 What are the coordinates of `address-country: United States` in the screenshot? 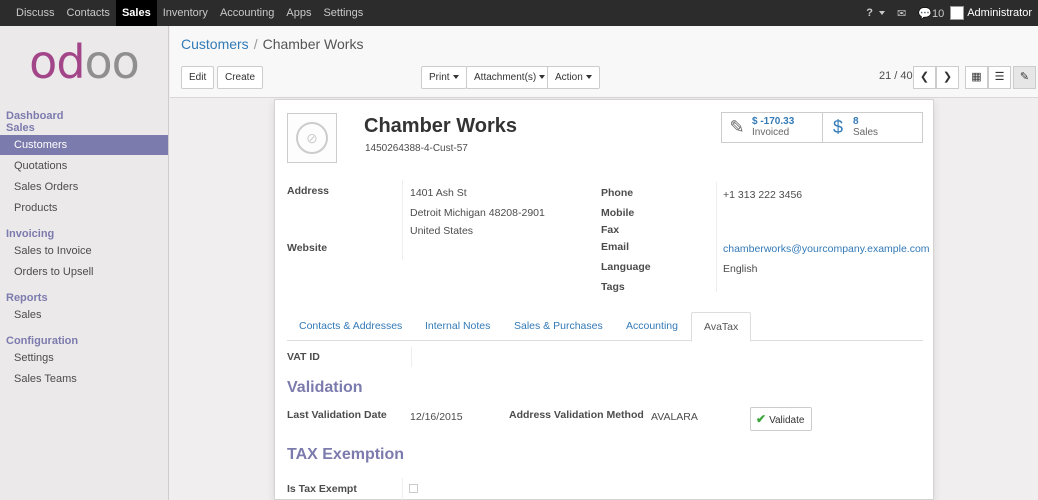 It's located at (442, 231).